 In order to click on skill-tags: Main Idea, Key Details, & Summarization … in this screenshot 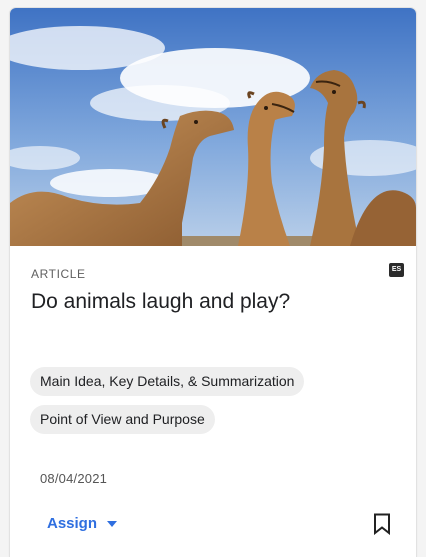, I will do `click(167, 405)`.